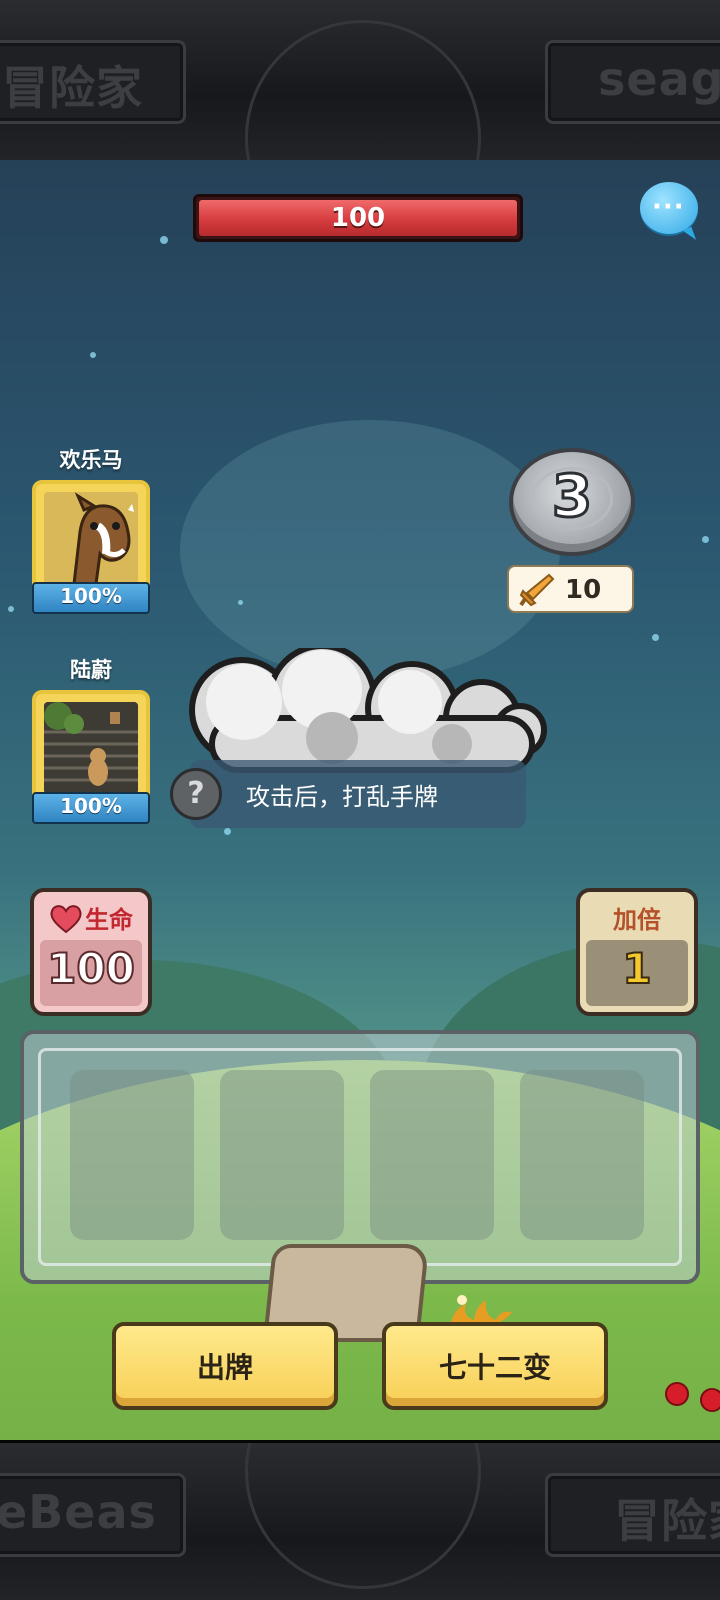  I want to click on multiplier-label: 加倍, so click(637, 920).